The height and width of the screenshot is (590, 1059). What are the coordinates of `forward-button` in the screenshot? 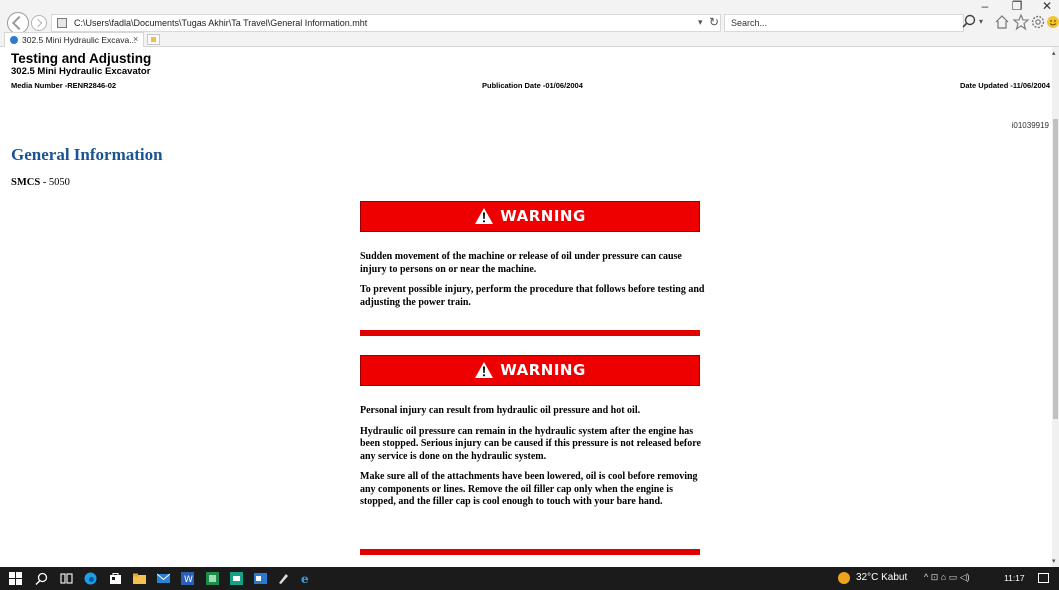 It's located at (39, 23).